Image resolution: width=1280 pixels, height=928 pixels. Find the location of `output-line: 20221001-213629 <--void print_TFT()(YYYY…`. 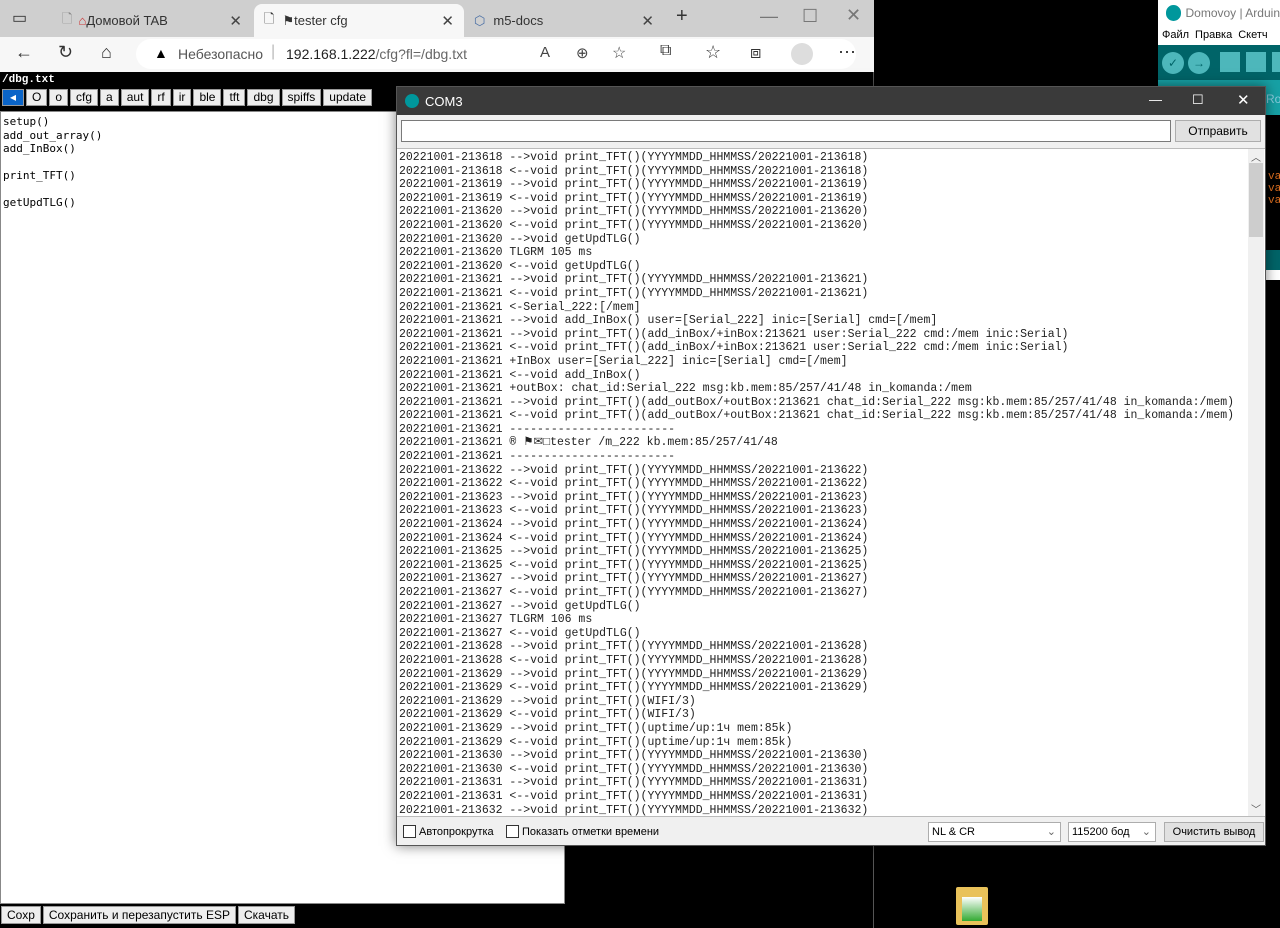

output-line: 20221001-213629 <--void print_TFT()(YYYY… is located at coordinates (634, 688).